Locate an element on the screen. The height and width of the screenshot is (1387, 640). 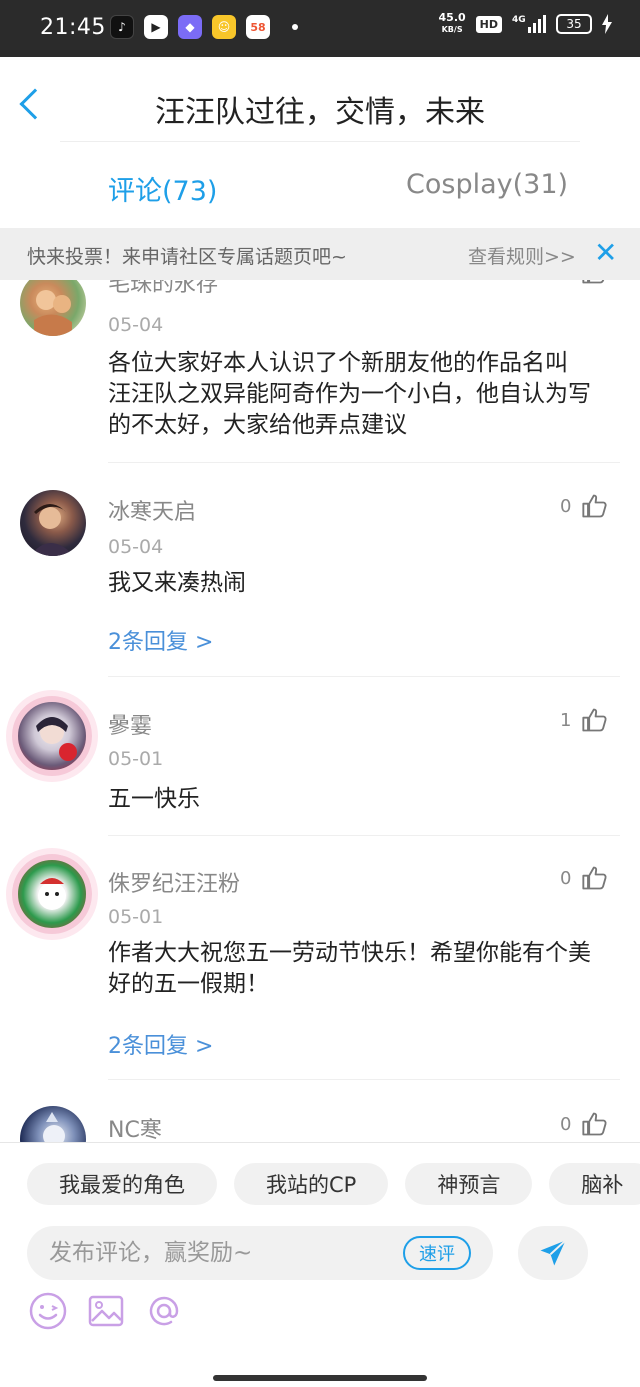
quick-comment-button: 速评 is located at coordinates (437, 1253).